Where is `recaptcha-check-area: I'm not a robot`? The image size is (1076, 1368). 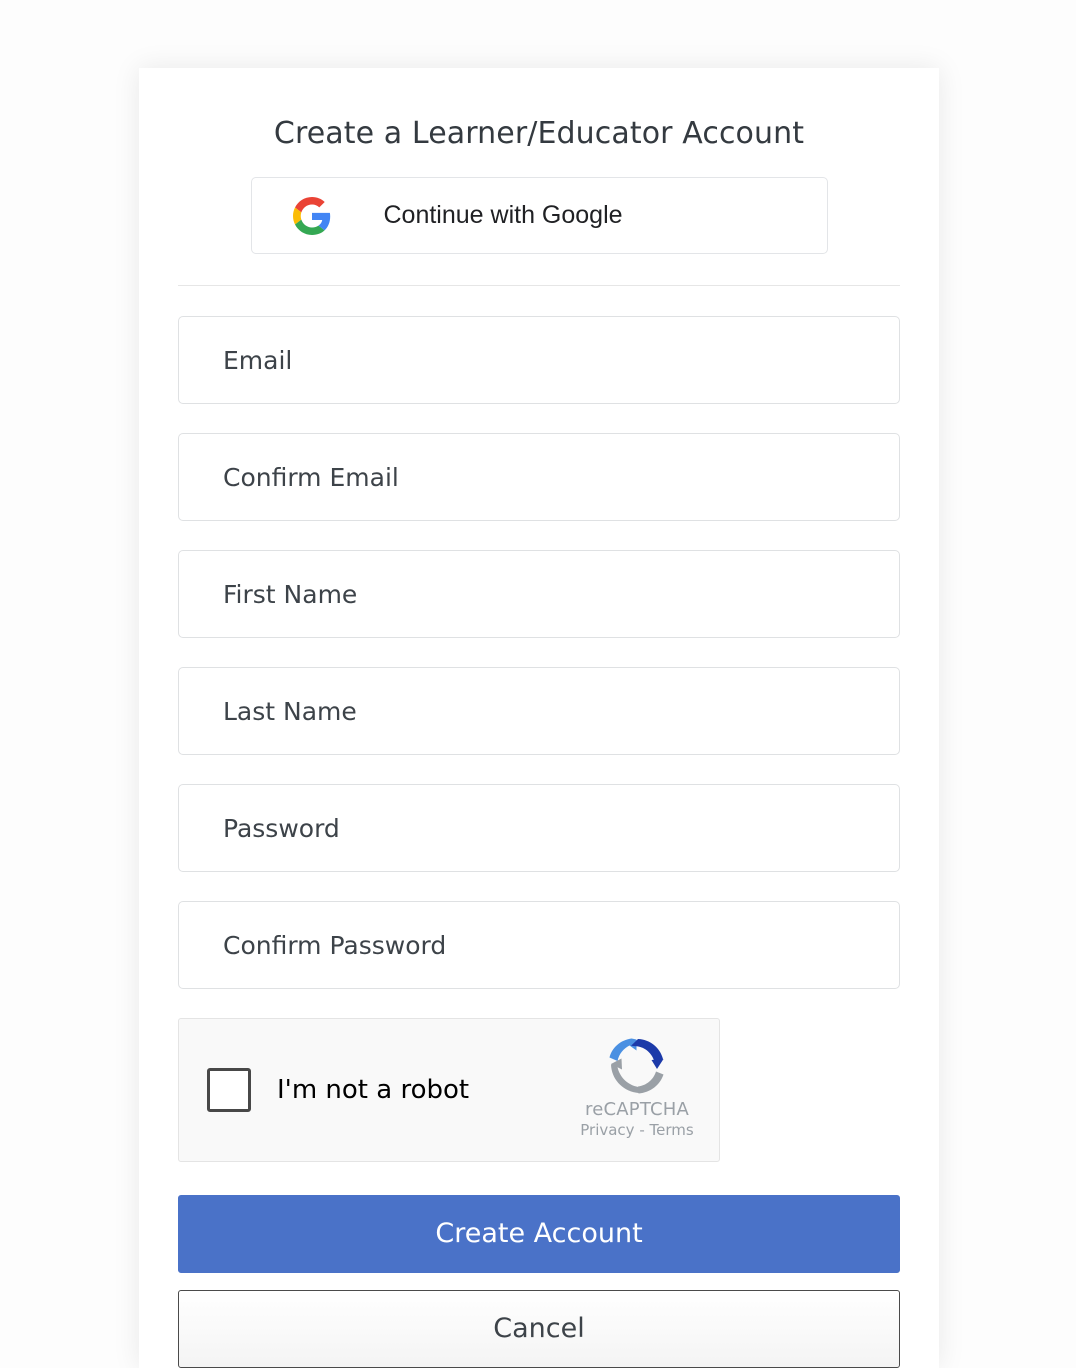 recaptcha-check-area: I'm not a robot is located at coordinates (324, 1090).